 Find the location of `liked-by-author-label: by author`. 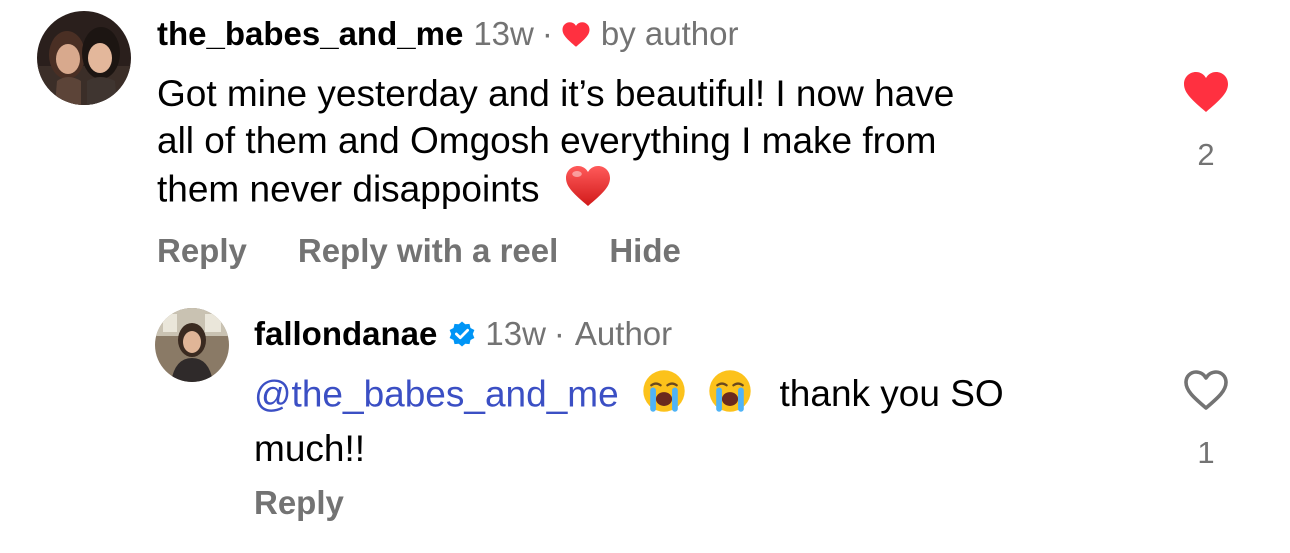

liked-by-author-label: by author is located at coordinates (669, 33).